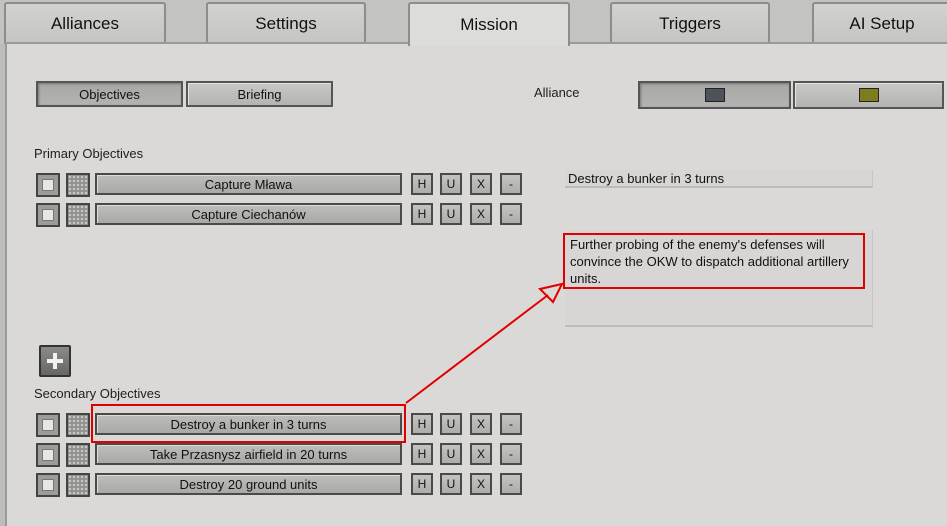 This screenshot has width=947, height=526. Describe the element at coordinates (489, 24) in the screenshot. I see `tab-mission: Mission` at that location.